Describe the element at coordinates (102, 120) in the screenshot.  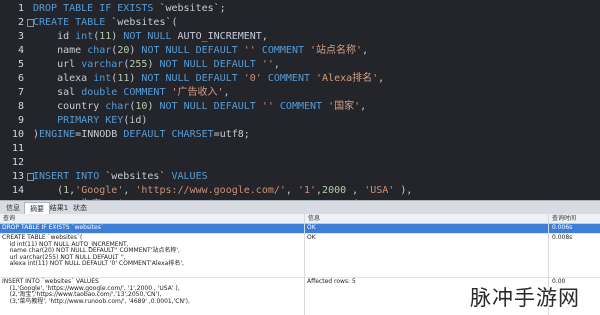
I see `code-text: PRIMARY KEY(id)` at that location.